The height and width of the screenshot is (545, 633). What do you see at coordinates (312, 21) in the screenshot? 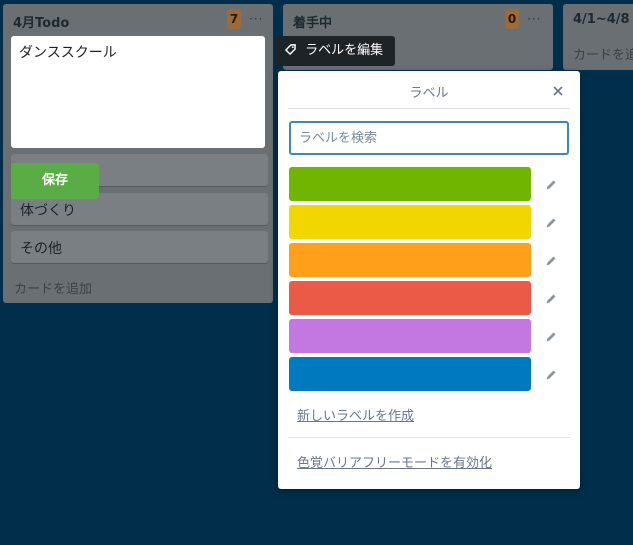
I see `list-title: 着手中` at bounding box center [312, 21].